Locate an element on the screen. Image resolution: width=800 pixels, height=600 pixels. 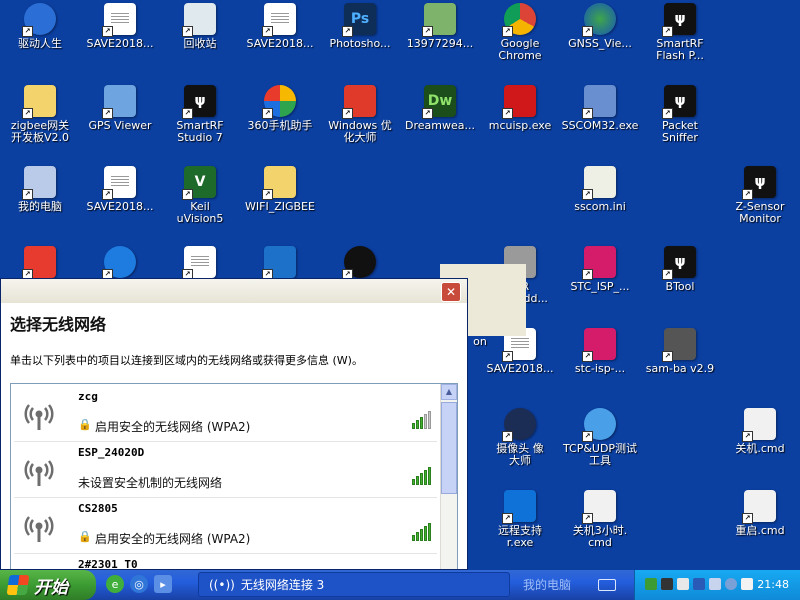
network-tray-icon is located at coordinates (651, 584).